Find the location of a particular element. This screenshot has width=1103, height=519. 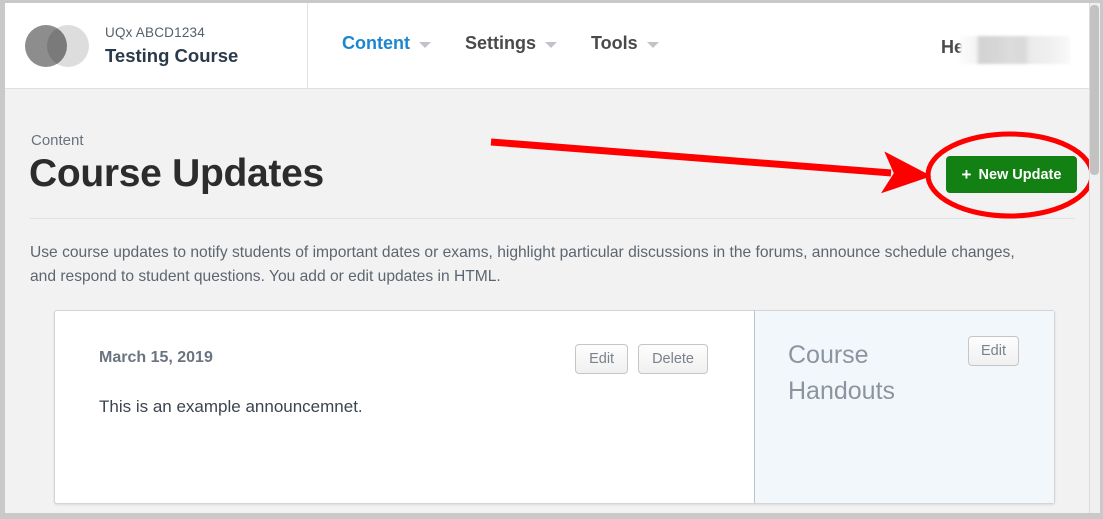

update-actions: Edit Delete is located at coordinates (641, 359).